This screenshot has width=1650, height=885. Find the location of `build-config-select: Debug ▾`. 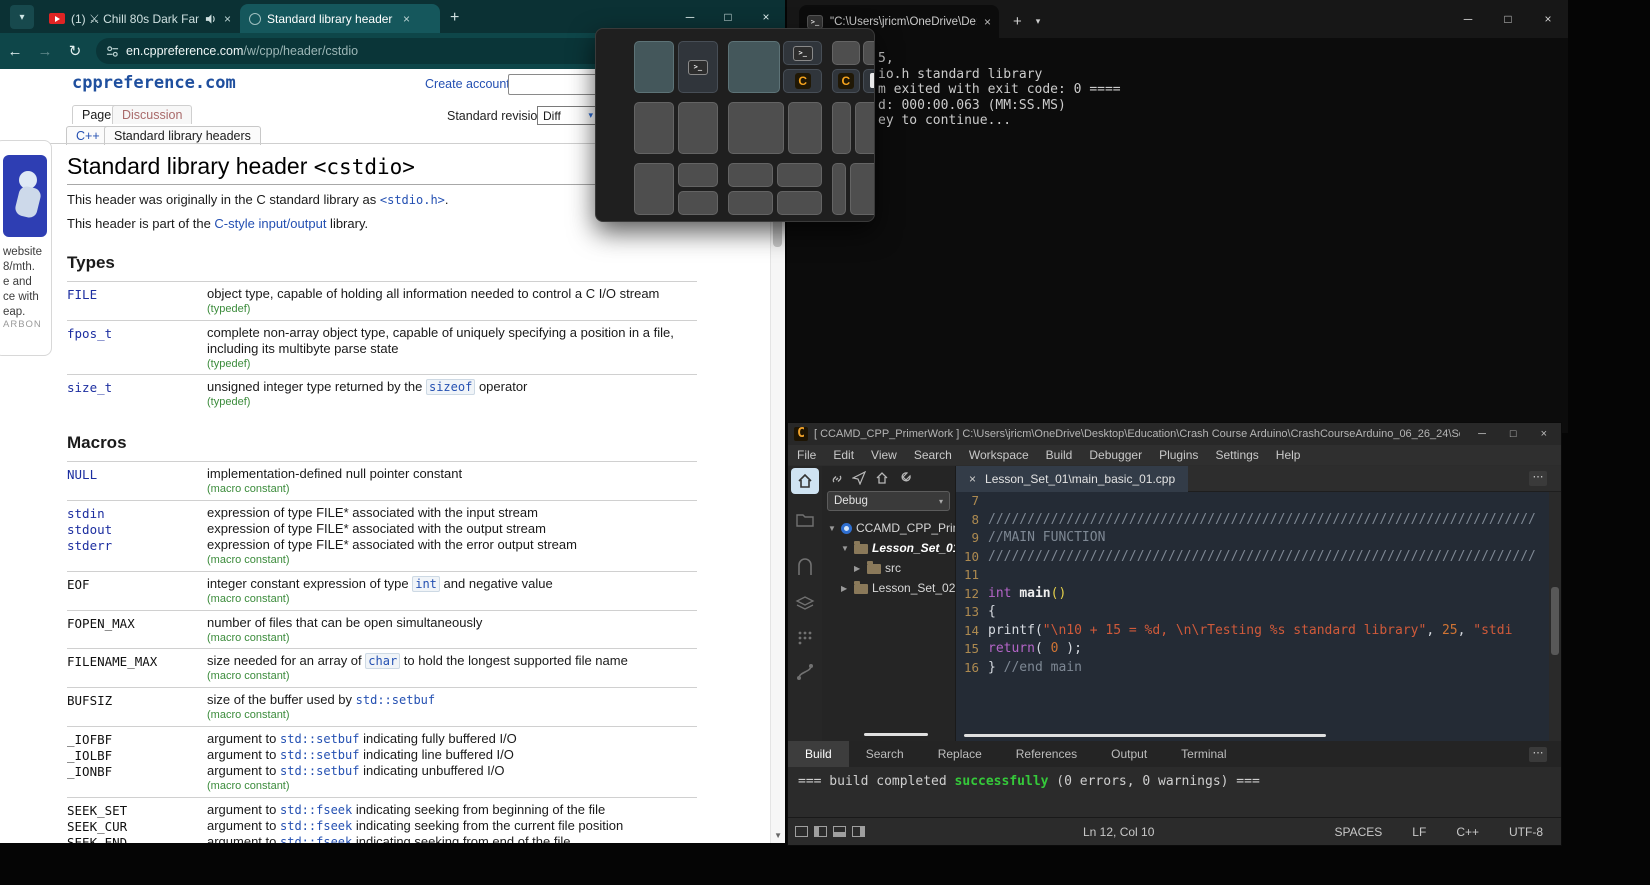

build-config-select: Debug ▾ is located at coordinates (888, 501).